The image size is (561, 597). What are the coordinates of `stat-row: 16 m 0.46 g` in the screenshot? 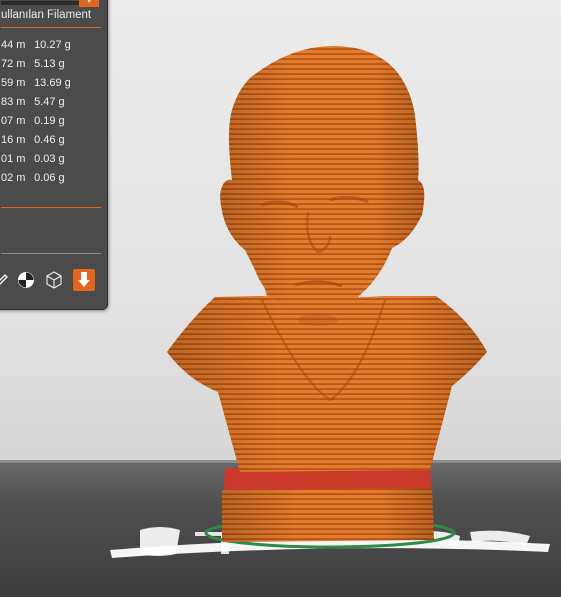 It's located at (33, 140).